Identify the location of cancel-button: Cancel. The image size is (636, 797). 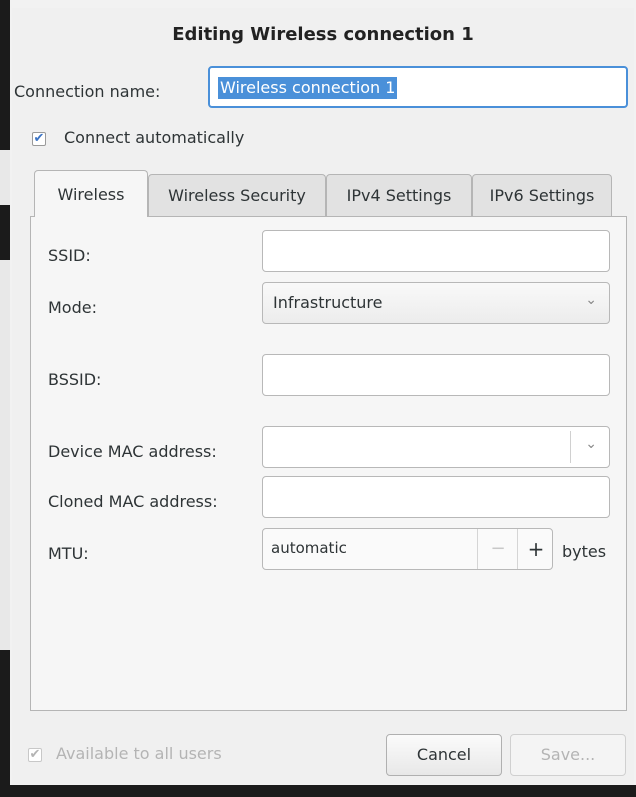
(444, 755).